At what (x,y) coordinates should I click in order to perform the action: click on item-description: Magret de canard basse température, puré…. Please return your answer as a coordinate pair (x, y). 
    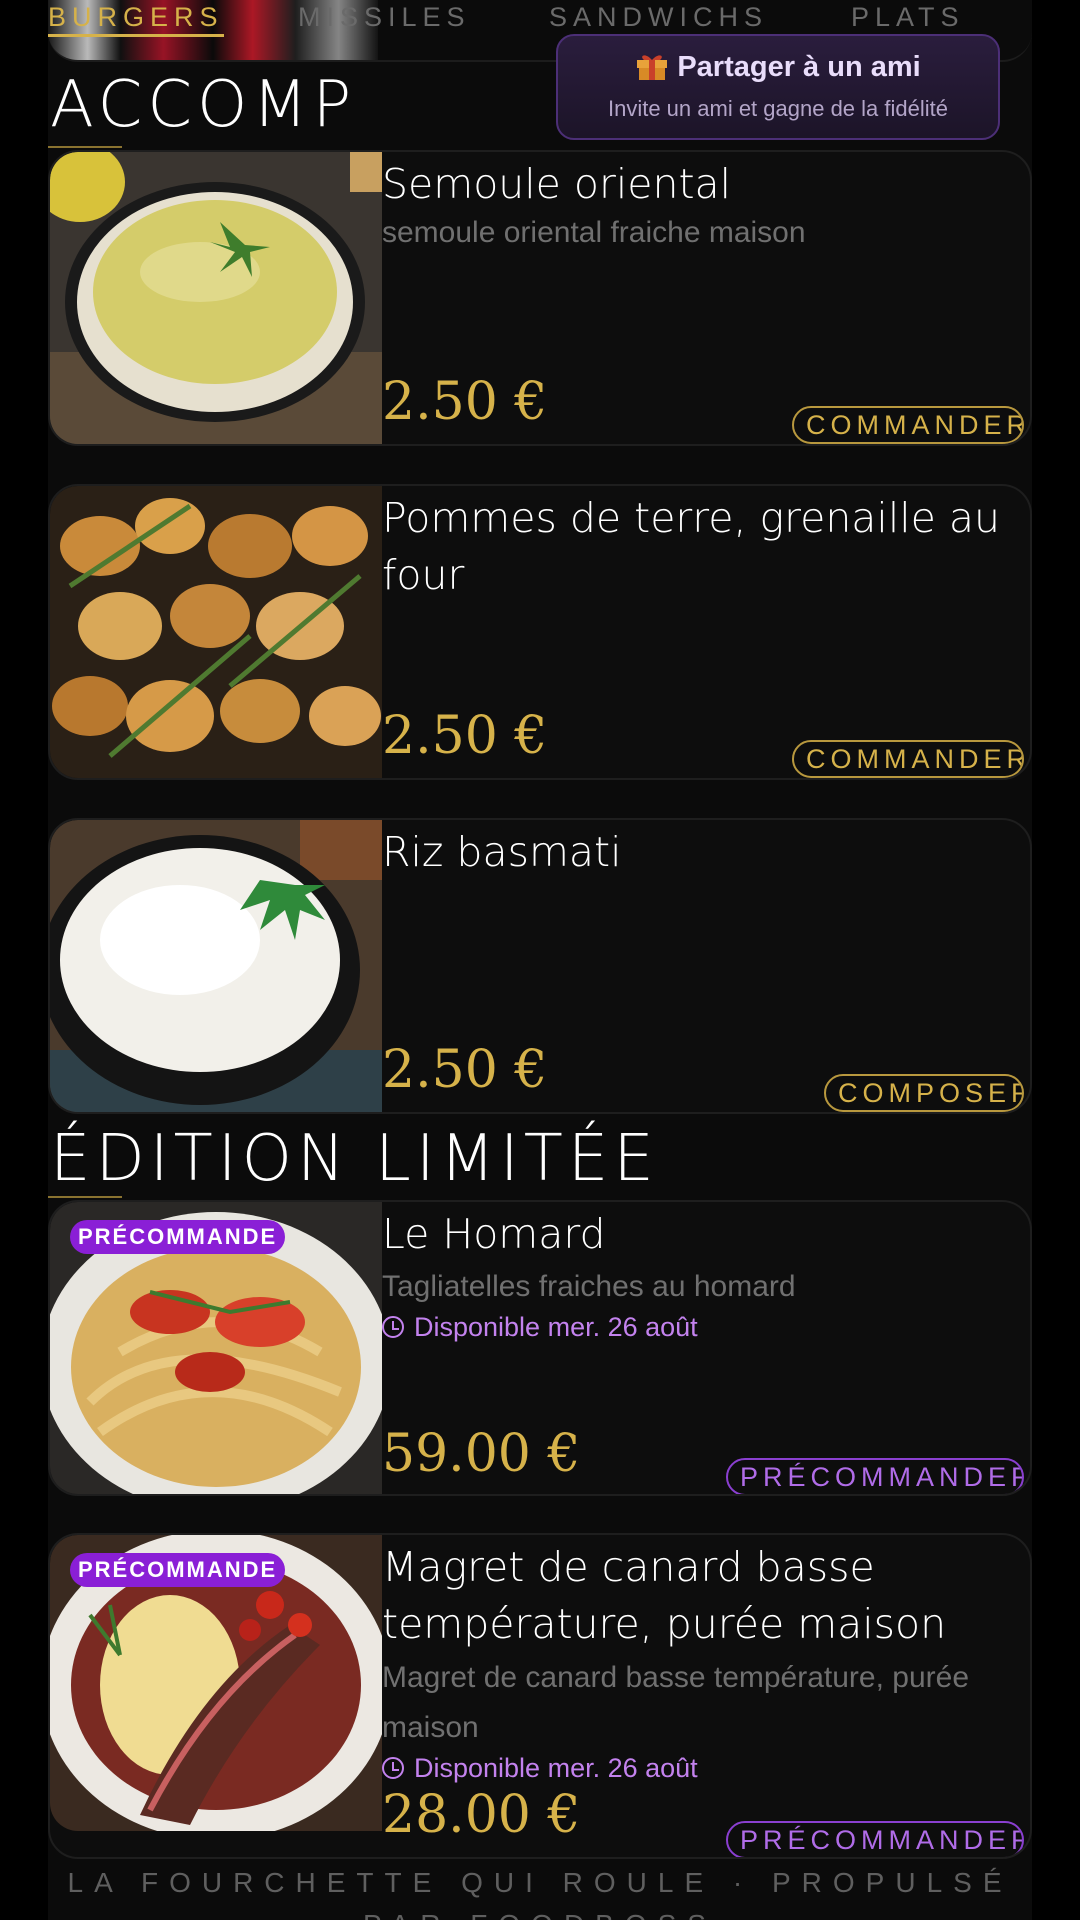
    Looking at the image, I should click on (676, 1702).